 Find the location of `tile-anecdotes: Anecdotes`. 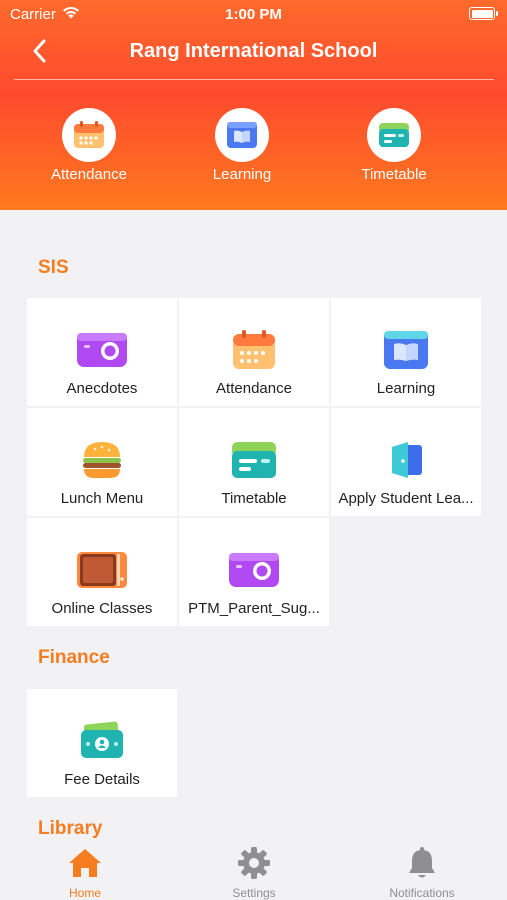

tile-anecdotes: Anecdotes is located at coordinates (102, 352).